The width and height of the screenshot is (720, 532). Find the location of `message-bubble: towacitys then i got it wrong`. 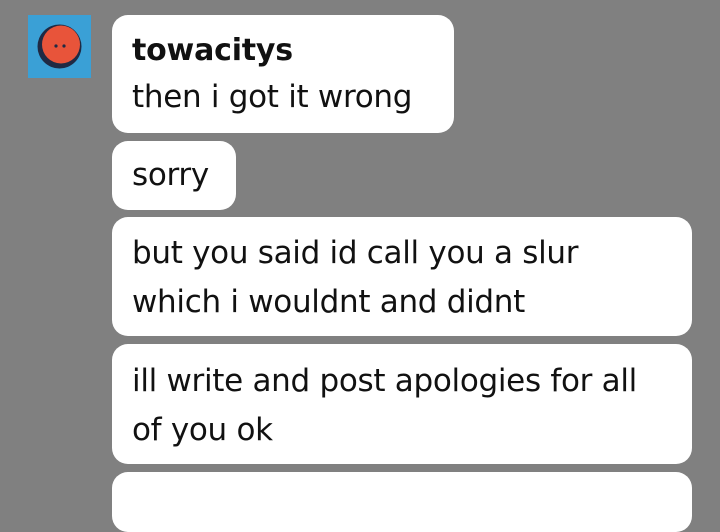

message-bubble: towacitys then i got it wrong is located at coordinates (283, 74).